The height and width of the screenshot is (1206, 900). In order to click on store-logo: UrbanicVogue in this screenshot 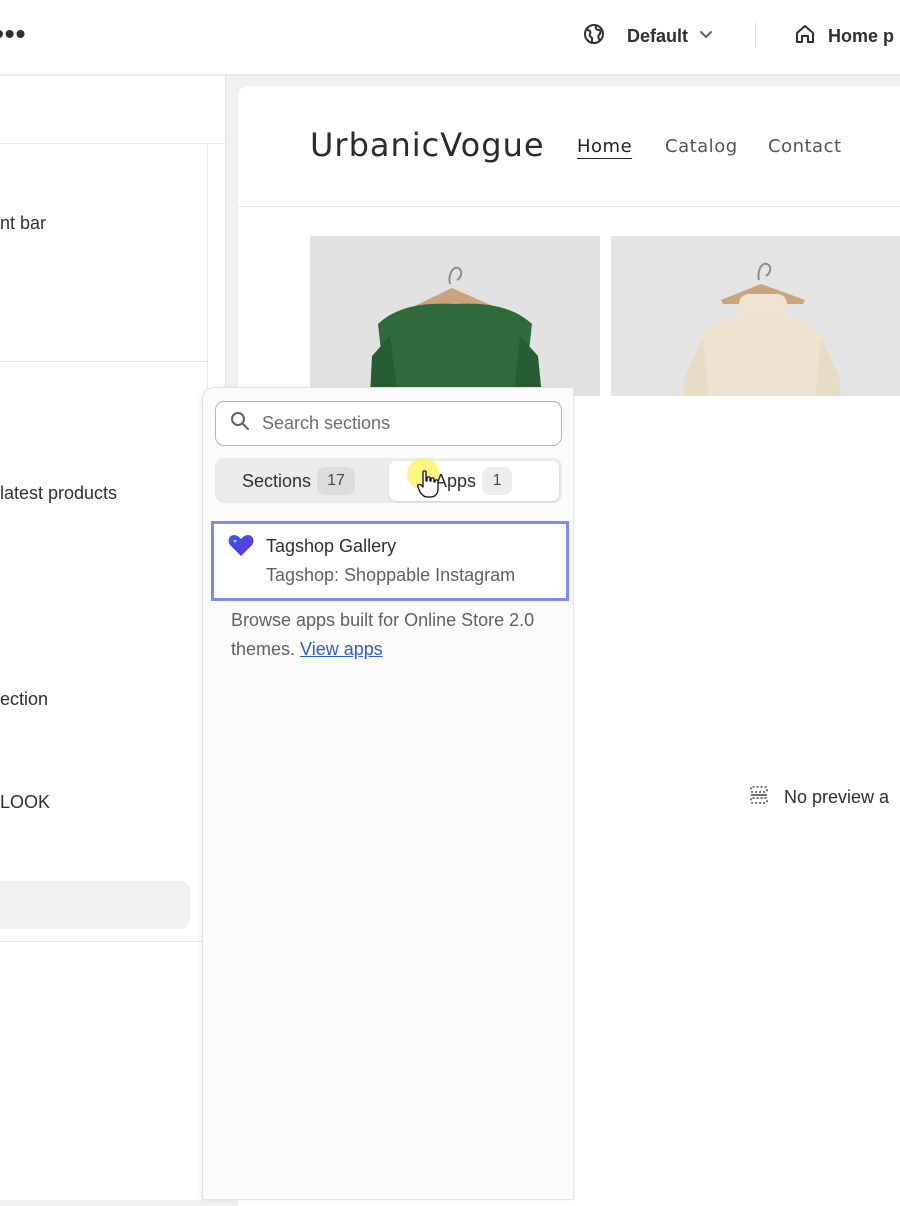, I will do `click(427, 145)`.